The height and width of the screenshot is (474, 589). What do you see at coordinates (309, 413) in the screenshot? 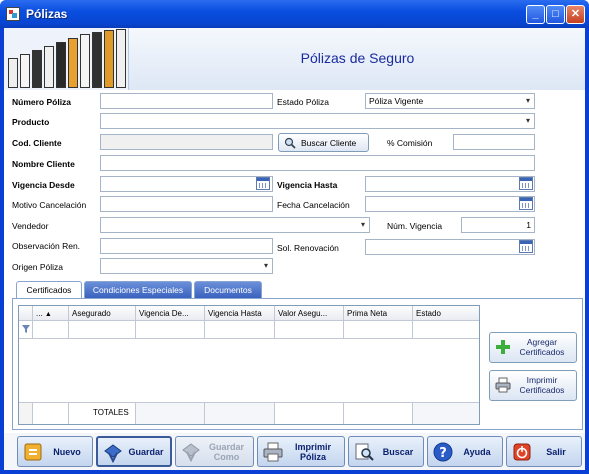
I see `totals-valor-asegurado` at bounding box center [309, 413].